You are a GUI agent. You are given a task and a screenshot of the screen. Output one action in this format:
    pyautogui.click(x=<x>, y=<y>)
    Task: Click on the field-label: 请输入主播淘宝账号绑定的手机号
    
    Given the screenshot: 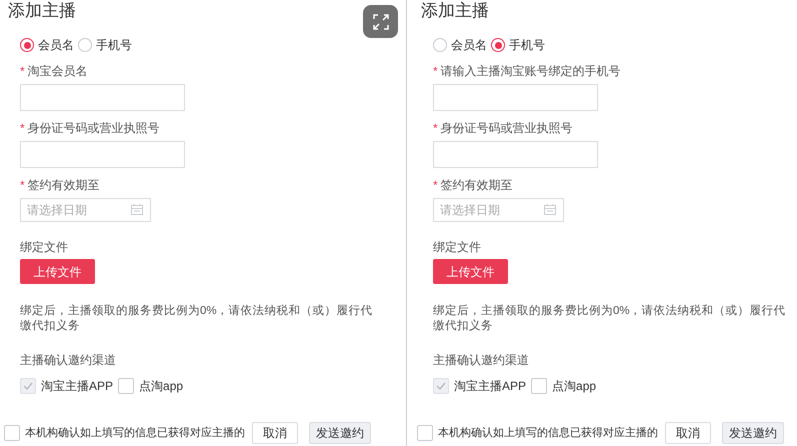 What is the action you would take?
    pyautogui.click(x=530, y=71)
    